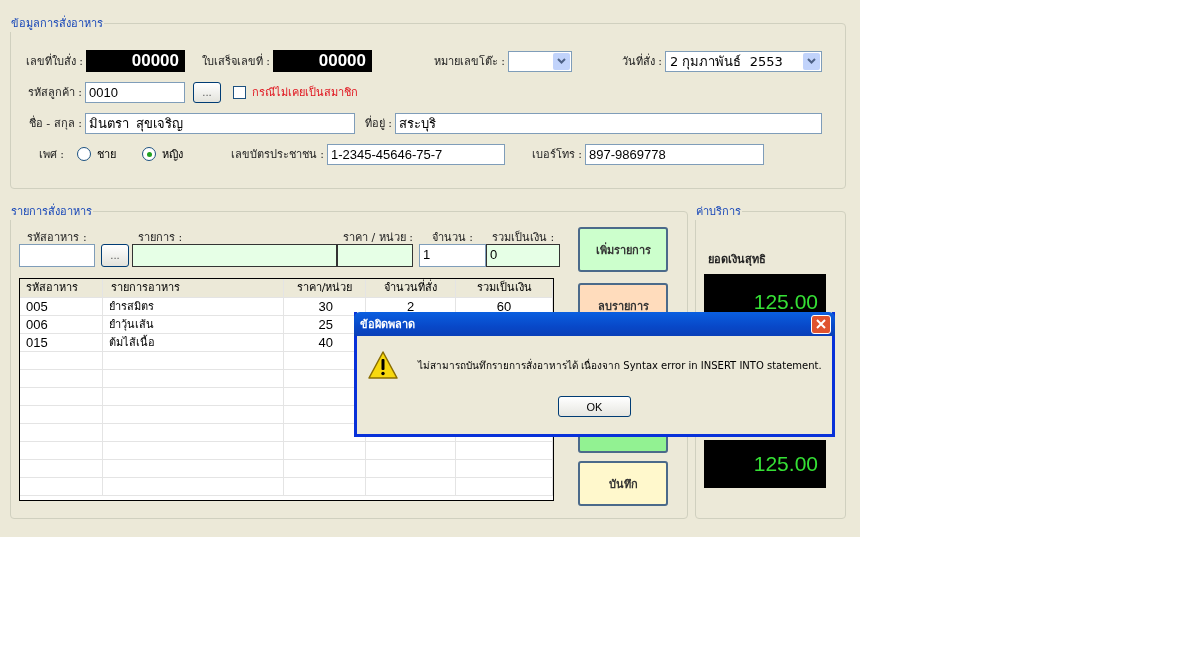  What do you see at coordinates (220, 123) in the screenshot?
I see `name-field: มินตรา สุขเจริญ` at bounding box center [220, 123].